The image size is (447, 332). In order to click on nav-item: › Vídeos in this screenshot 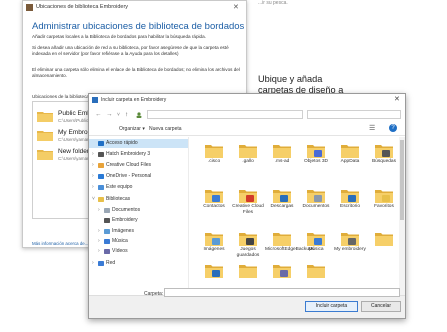, I will do `click(138, 251)`.